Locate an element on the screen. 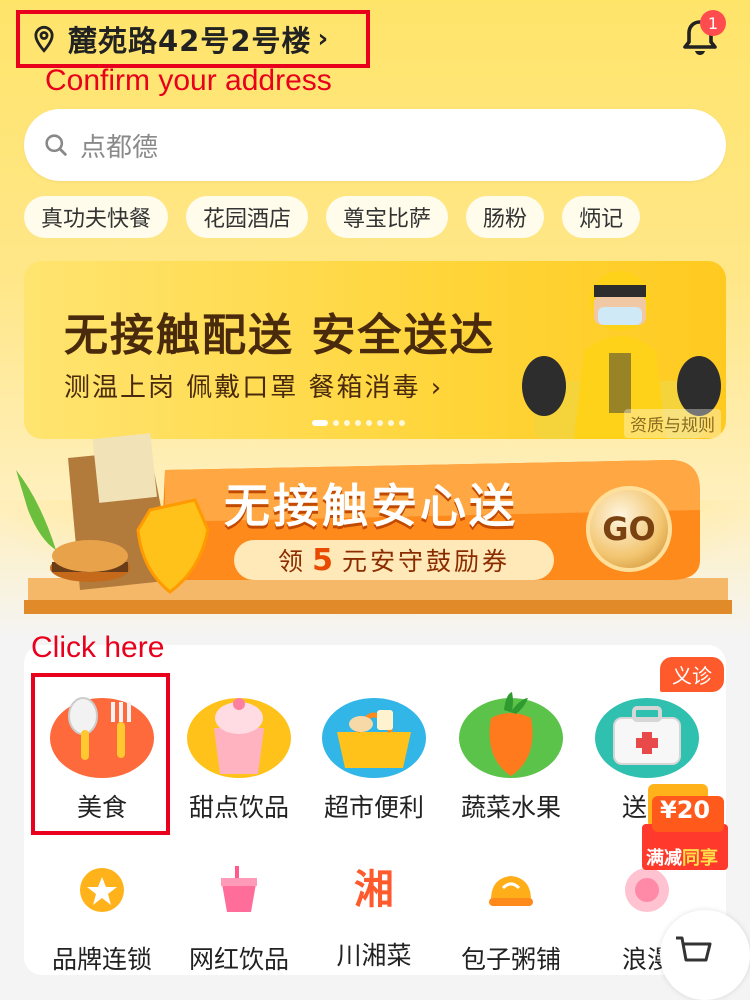 This screenshot has height=1000, width=750. category-label: 网红饮品 is located at coordinates (238, 959).